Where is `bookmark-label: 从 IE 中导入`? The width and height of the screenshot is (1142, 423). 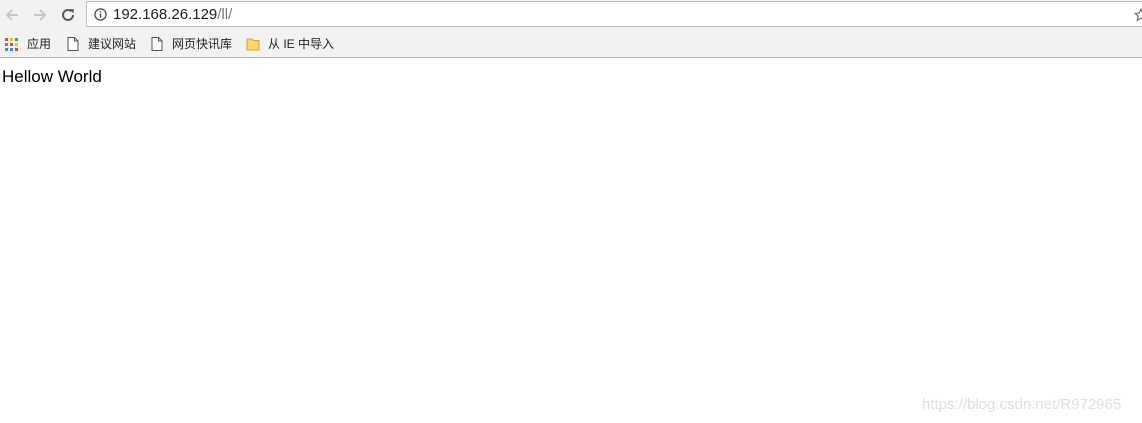
bookmark-label: 从 IE 中导入 is located at coordinates (301, 44).